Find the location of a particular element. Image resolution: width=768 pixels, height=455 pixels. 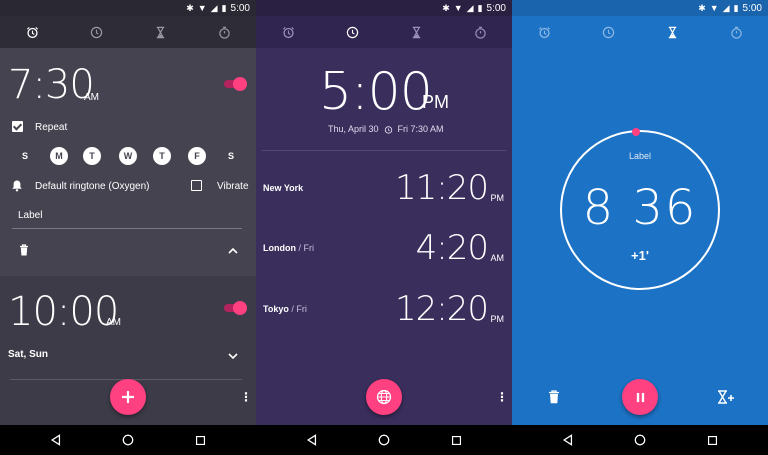

day-sunday: S is located at coordinates (25, 156).